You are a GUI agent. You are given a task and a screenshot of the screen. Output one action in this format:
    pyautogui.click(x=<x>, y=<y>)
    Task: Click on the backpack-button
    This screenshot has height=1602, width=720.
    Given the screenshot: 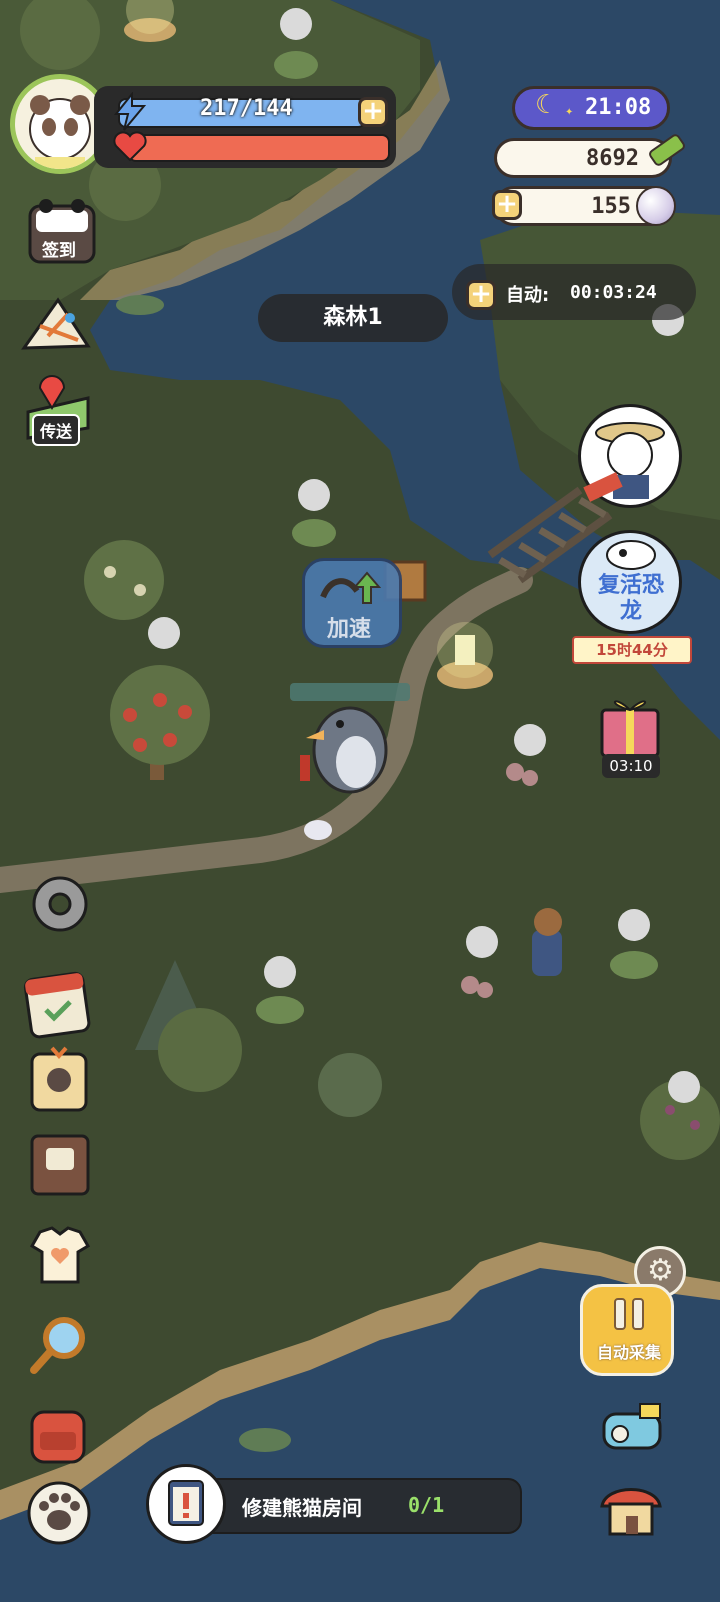 What is the action you would take?
    pyautogui.click(x=58, y=1433)
    